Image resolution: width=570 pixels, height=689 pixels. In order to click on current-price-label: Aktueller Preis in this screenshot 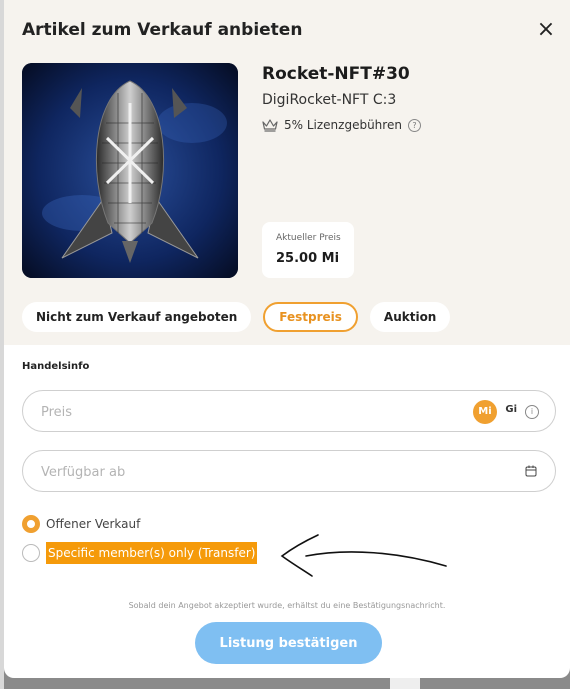, I will do `click(308, 238)`.